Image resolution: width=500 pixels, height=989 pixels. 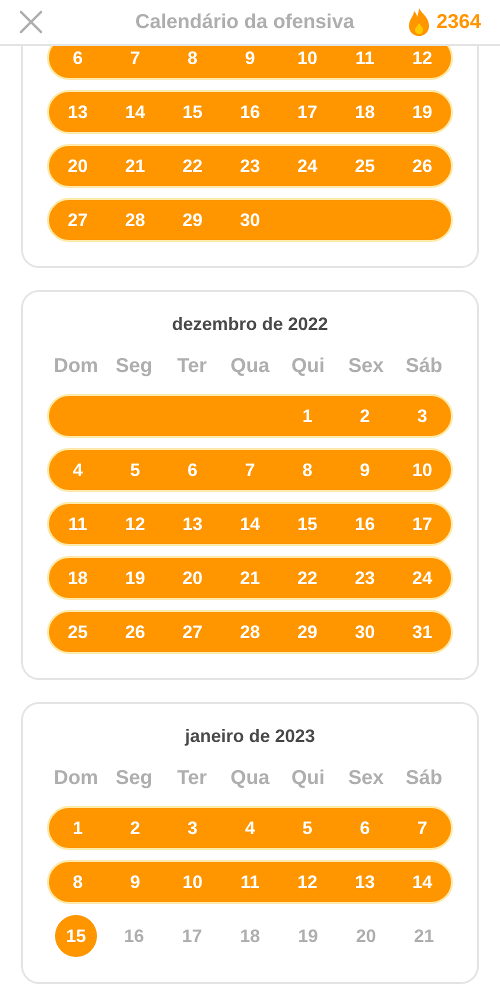 I want to click on streak-count: 2364, so click(x=458, y=22).